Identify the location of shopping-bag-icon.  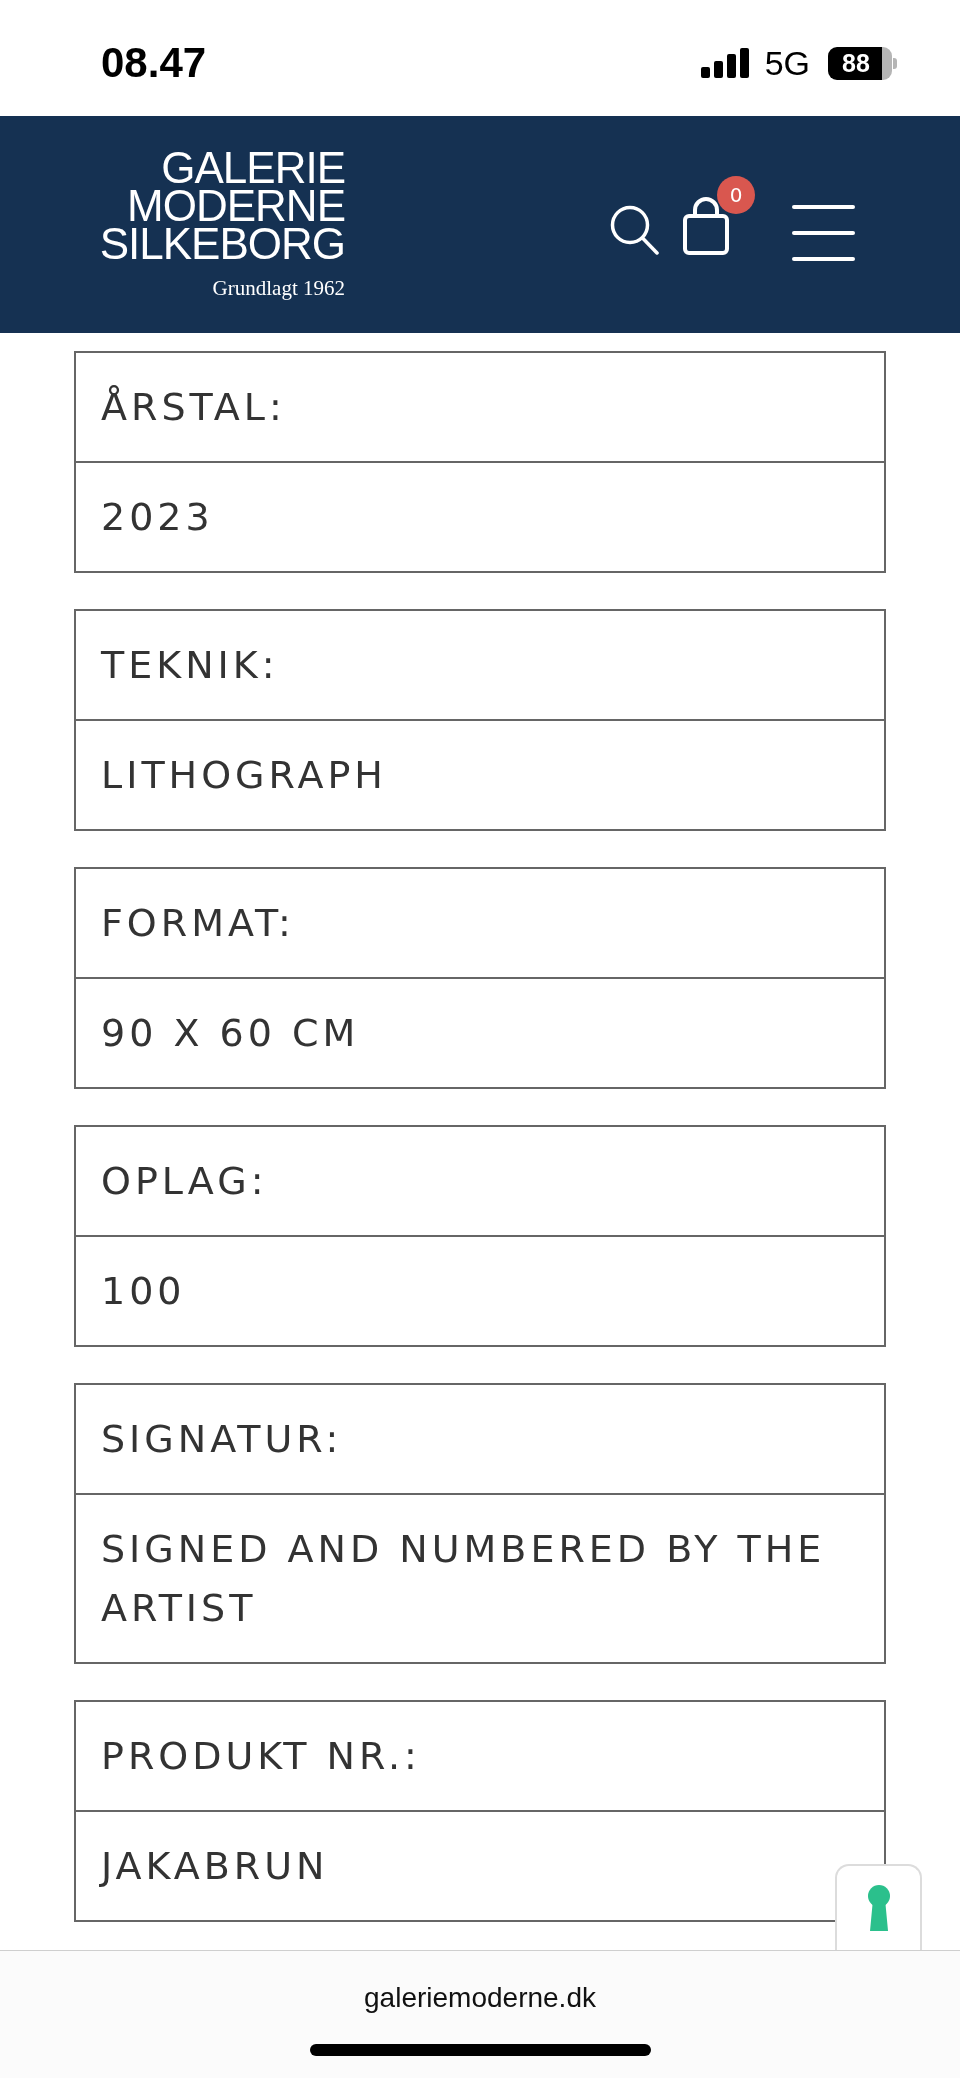
(706, 225).